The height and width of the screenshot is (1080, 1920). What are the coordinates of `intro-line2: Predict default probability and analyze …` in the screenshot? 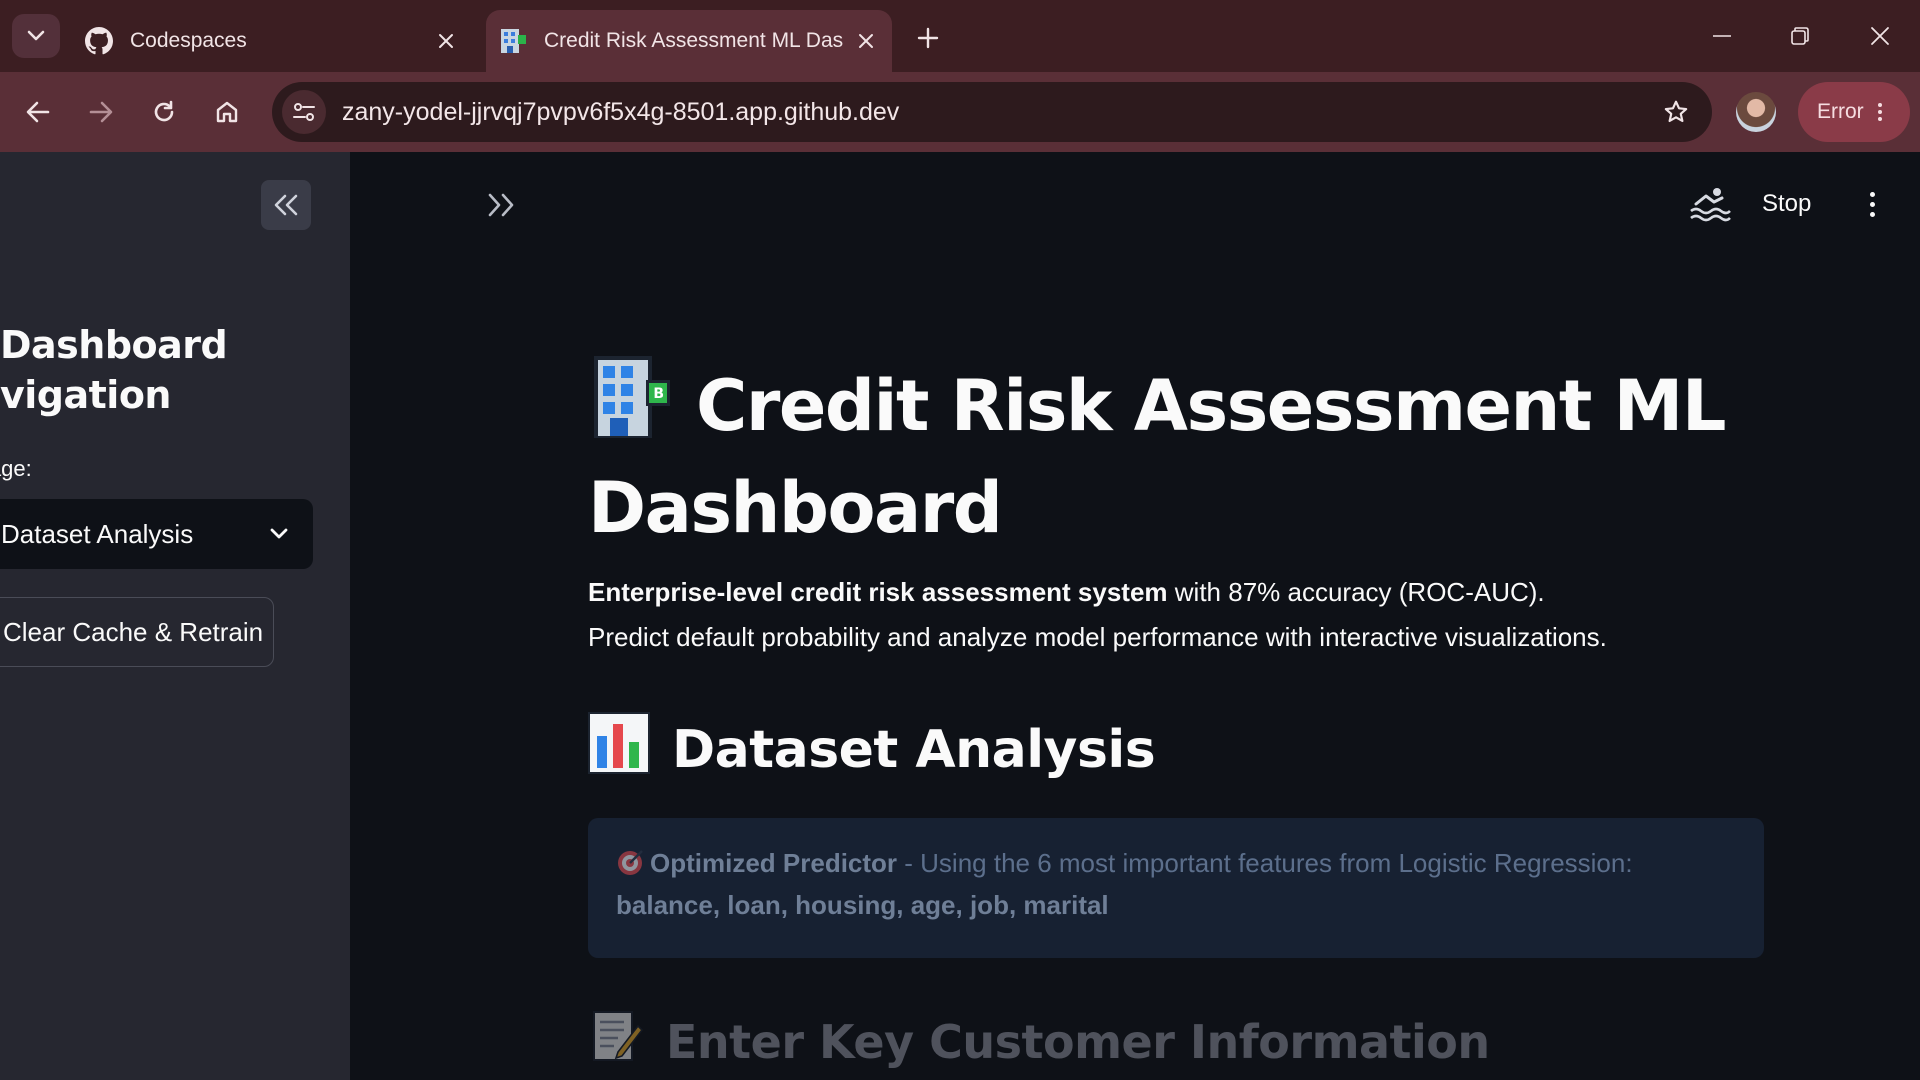 It's located at (1097, 637).